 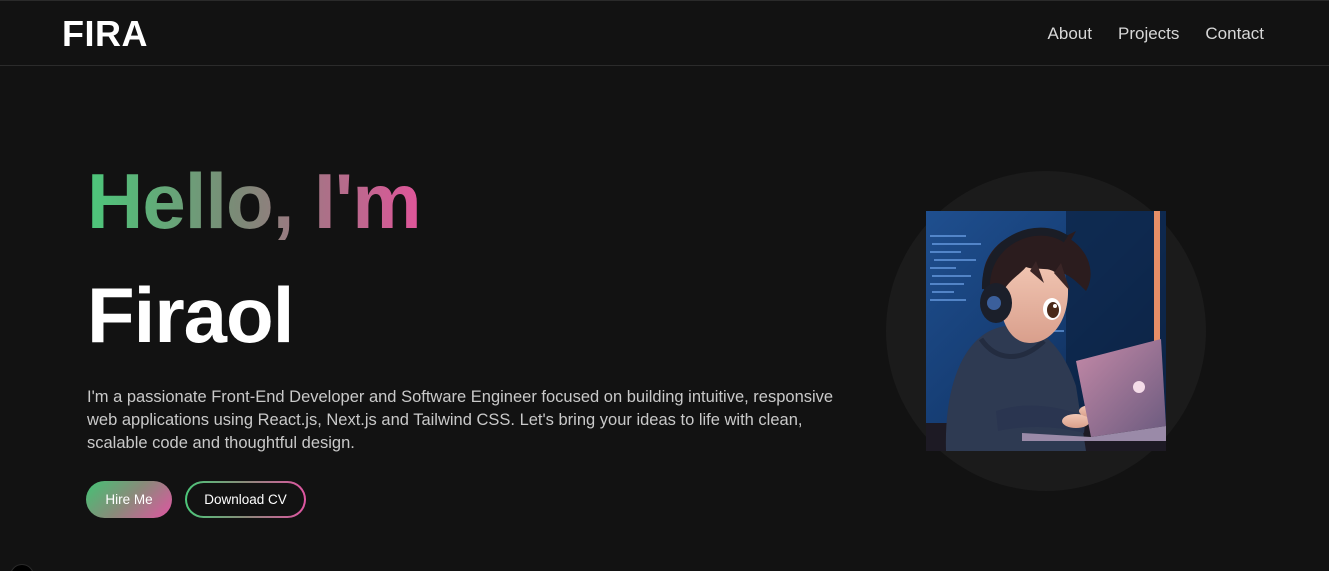 I want to click on hire-me-button: Hire Me, so click(x=129, y=499).